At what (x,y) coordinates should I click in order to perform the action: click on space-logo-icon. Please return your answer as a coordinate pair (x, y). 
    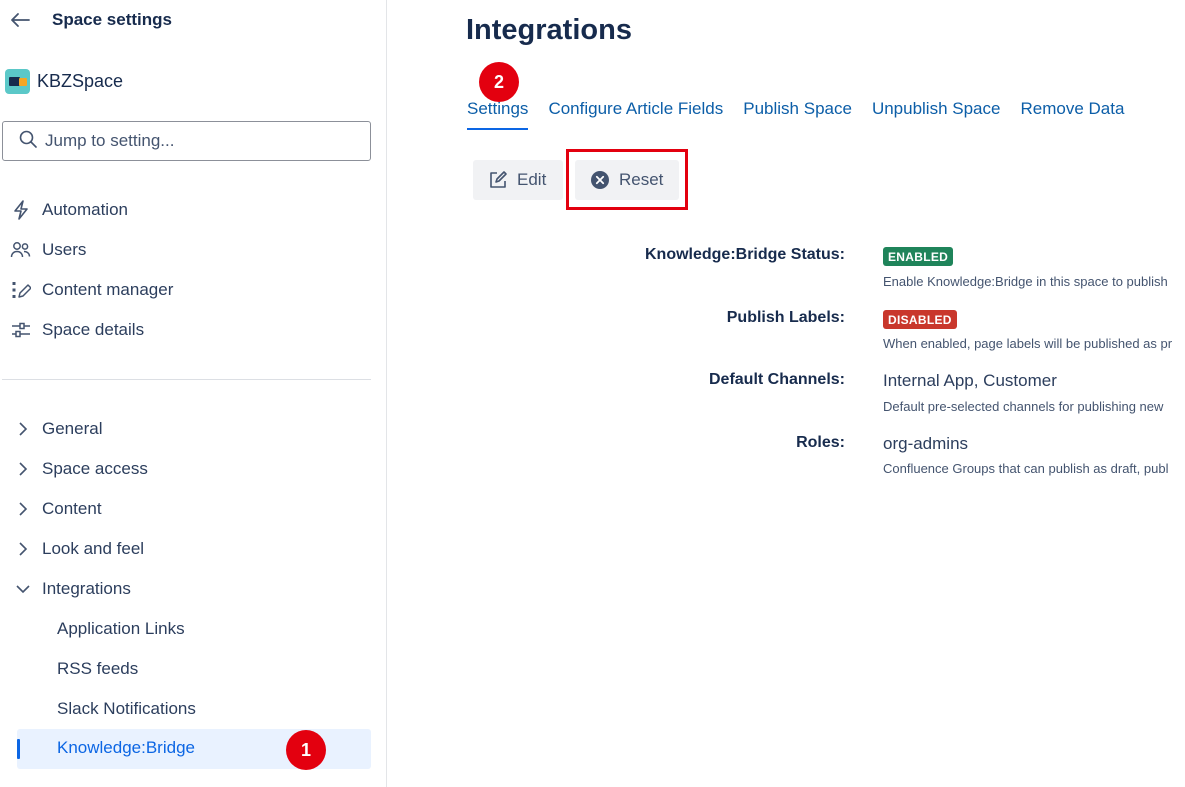
    Looking at the image, I should click on (17, 81).